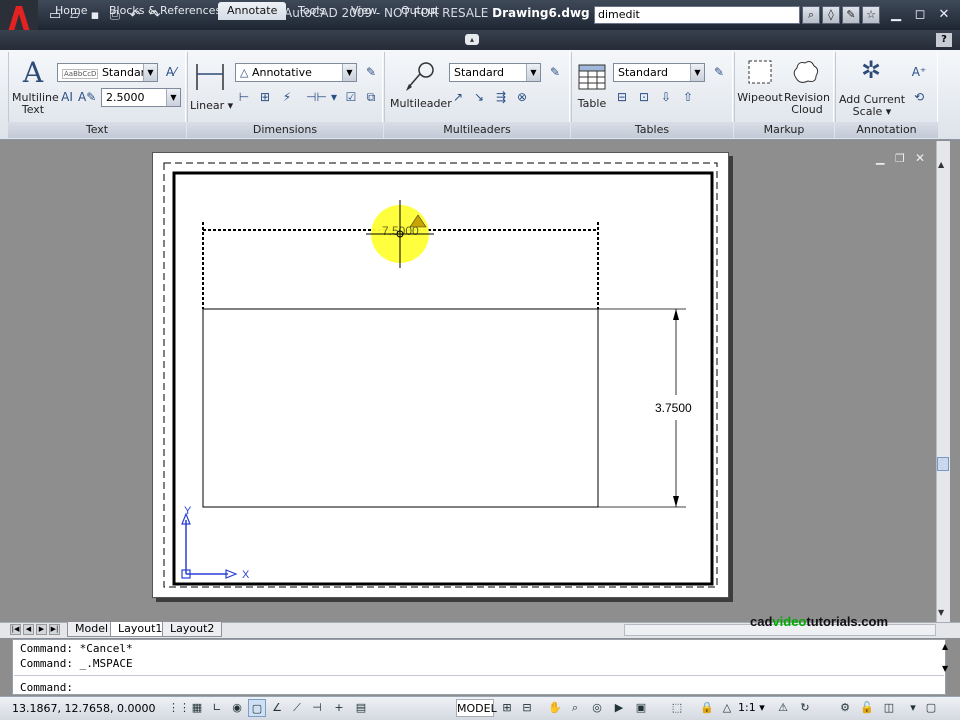  Describe the element at coordinates (46, 687) in the screenshot. I see `command-prompt: Command:` at that location.